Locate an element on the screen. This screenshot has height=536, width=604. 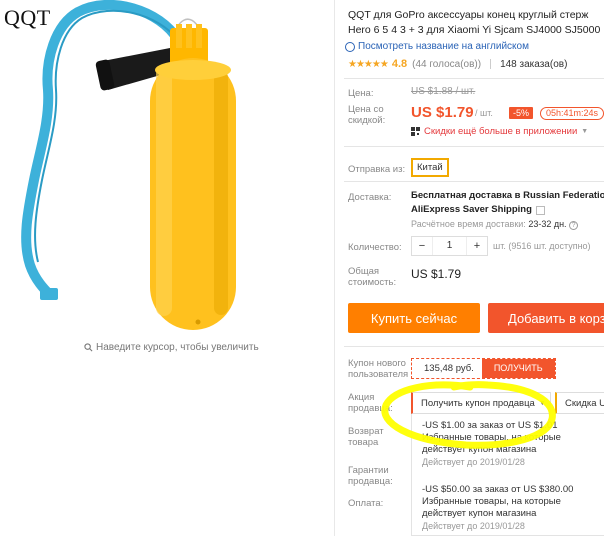
seller-promo-label-line1: Акция is located at coordinates (361, 397).